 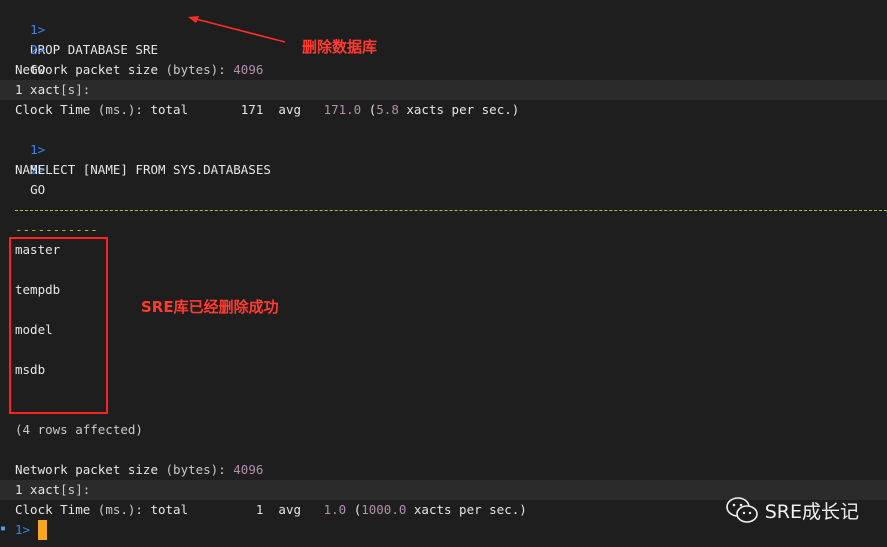 I want to click on annotation-arrow-icon, so click(x=237, y=29).